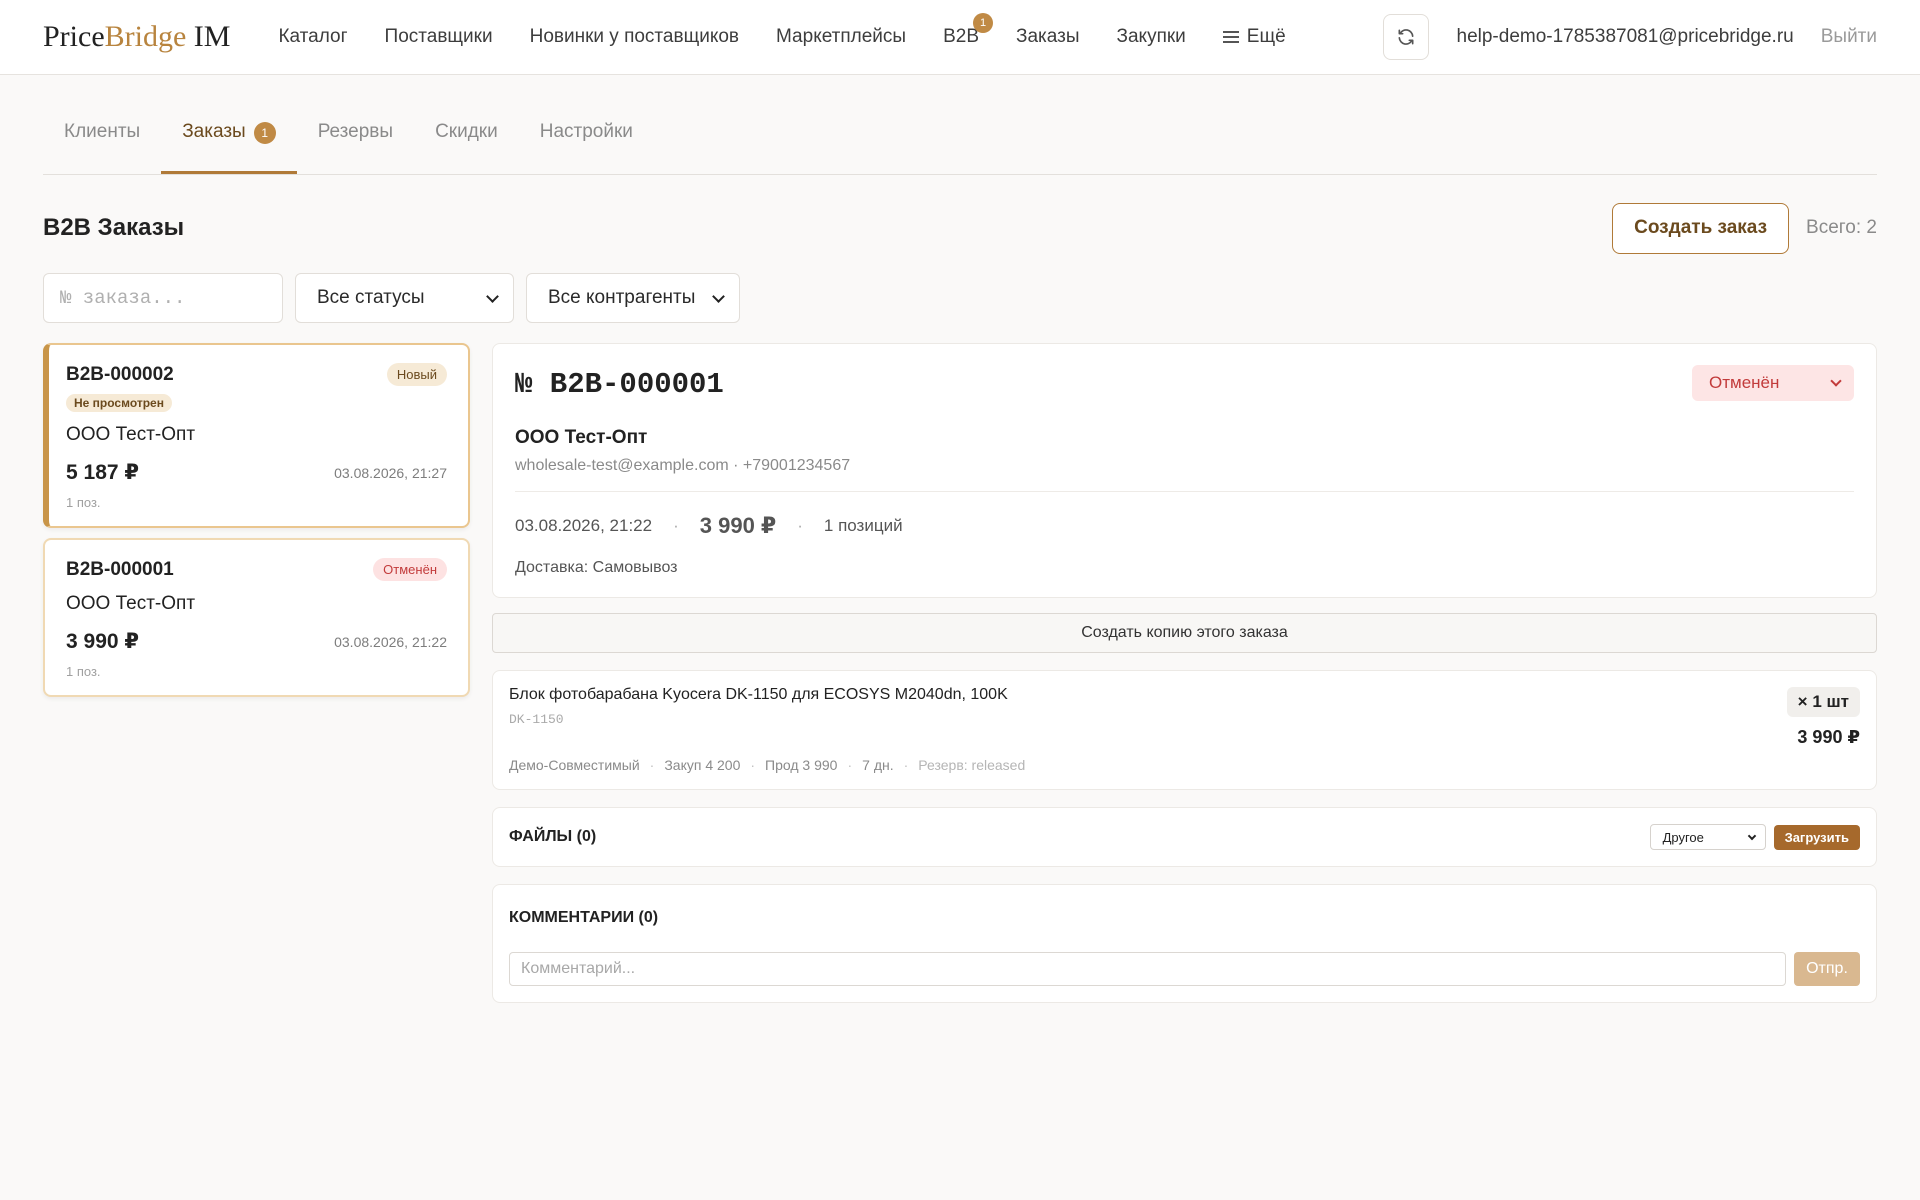 This screenshot has width=1920, height=1200. Describe the element at coordinates (702, 765) in the screenshot. I see `item-purchase-price: Закуп 4 200` at that location.